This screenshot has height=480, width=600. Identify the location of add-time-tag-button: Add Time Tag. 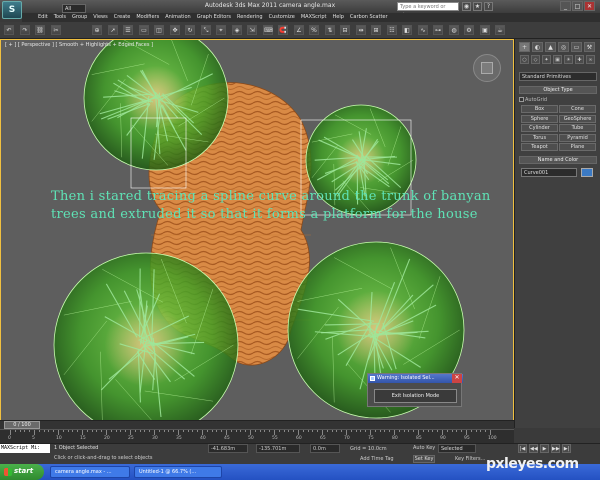
(377, 459).